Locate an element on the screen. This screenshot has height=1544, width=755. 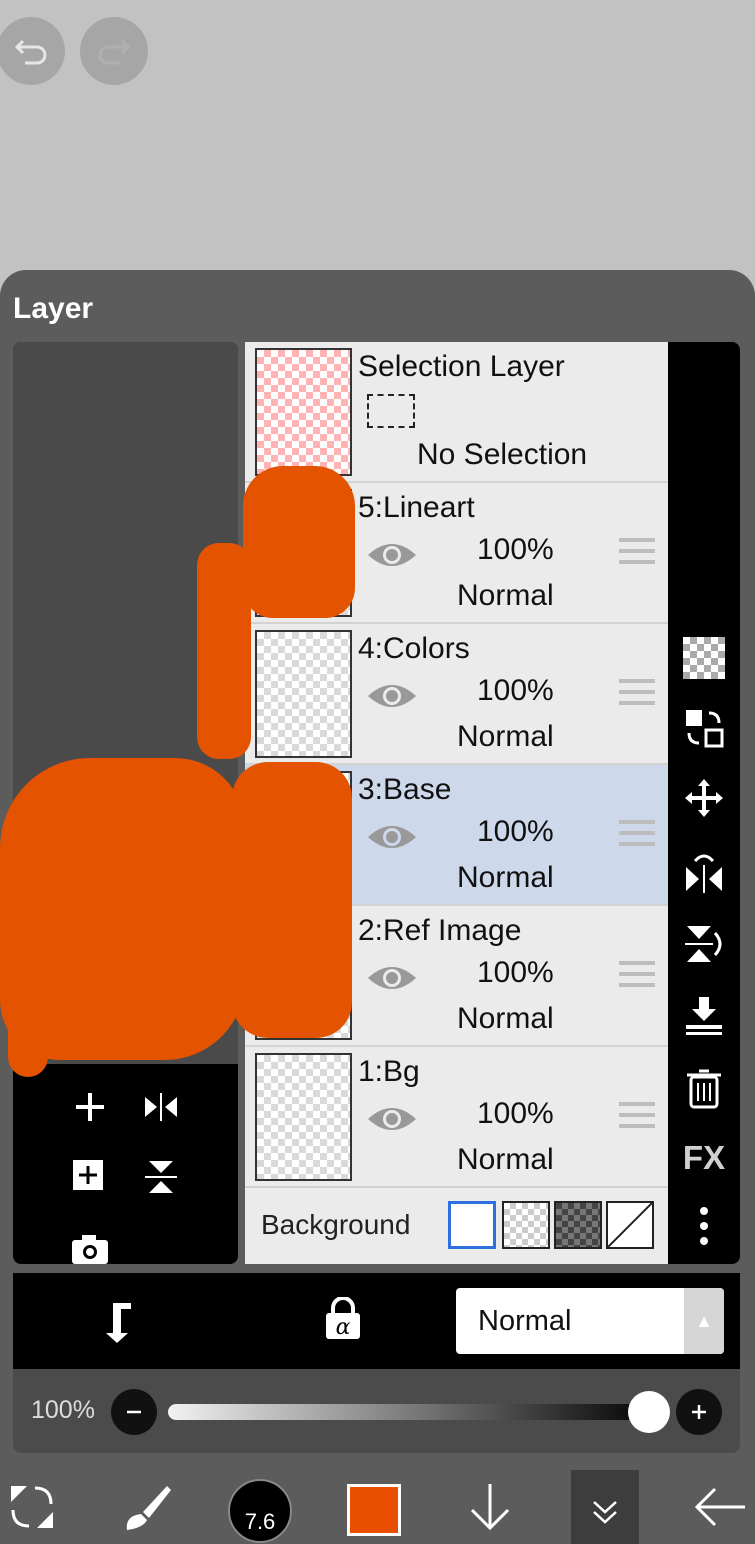
transform-icon is located at coordinates (32, 1507).